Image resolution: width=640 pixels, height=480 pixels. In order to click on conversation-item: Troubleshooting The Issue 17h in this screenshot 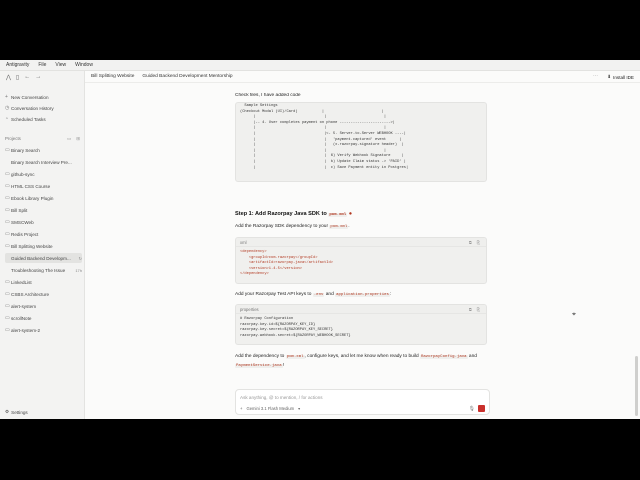, I will do `click(43, 270)`.